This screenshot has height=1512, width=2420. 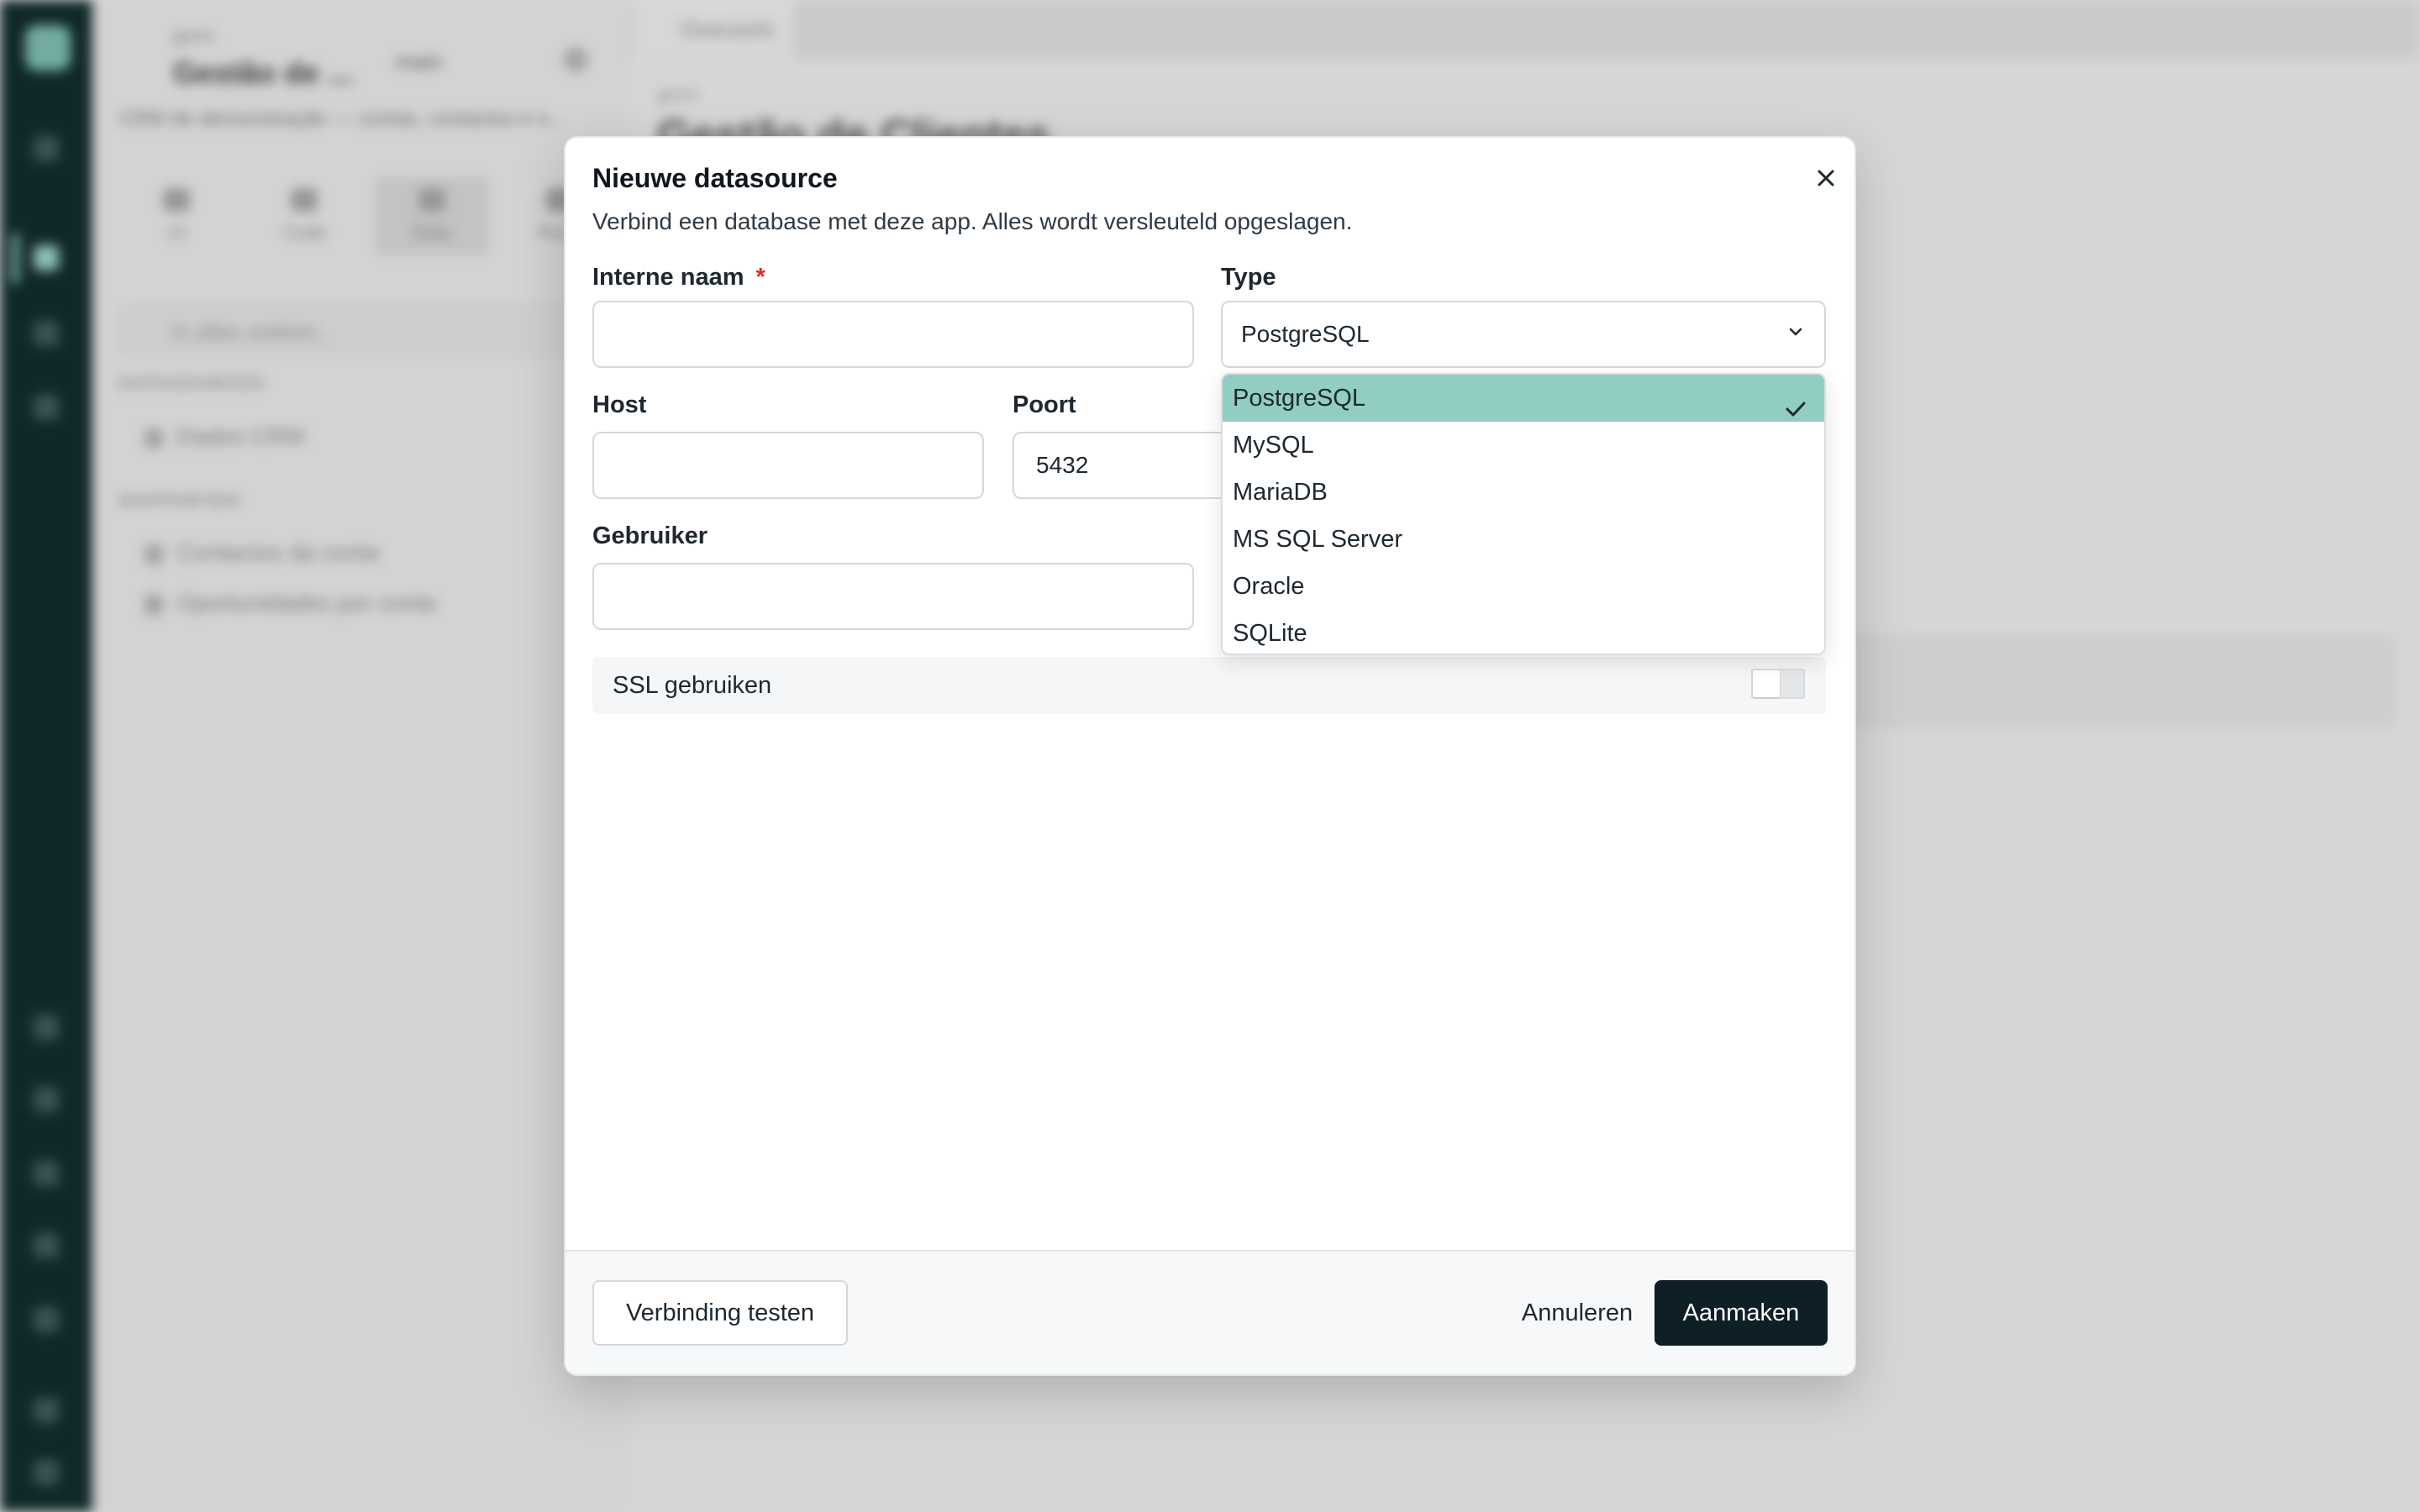 What do you see at coordinates (1044, 404) in the screenshot?
I see `port-label: Poort` at bounding box center [1044, 404].